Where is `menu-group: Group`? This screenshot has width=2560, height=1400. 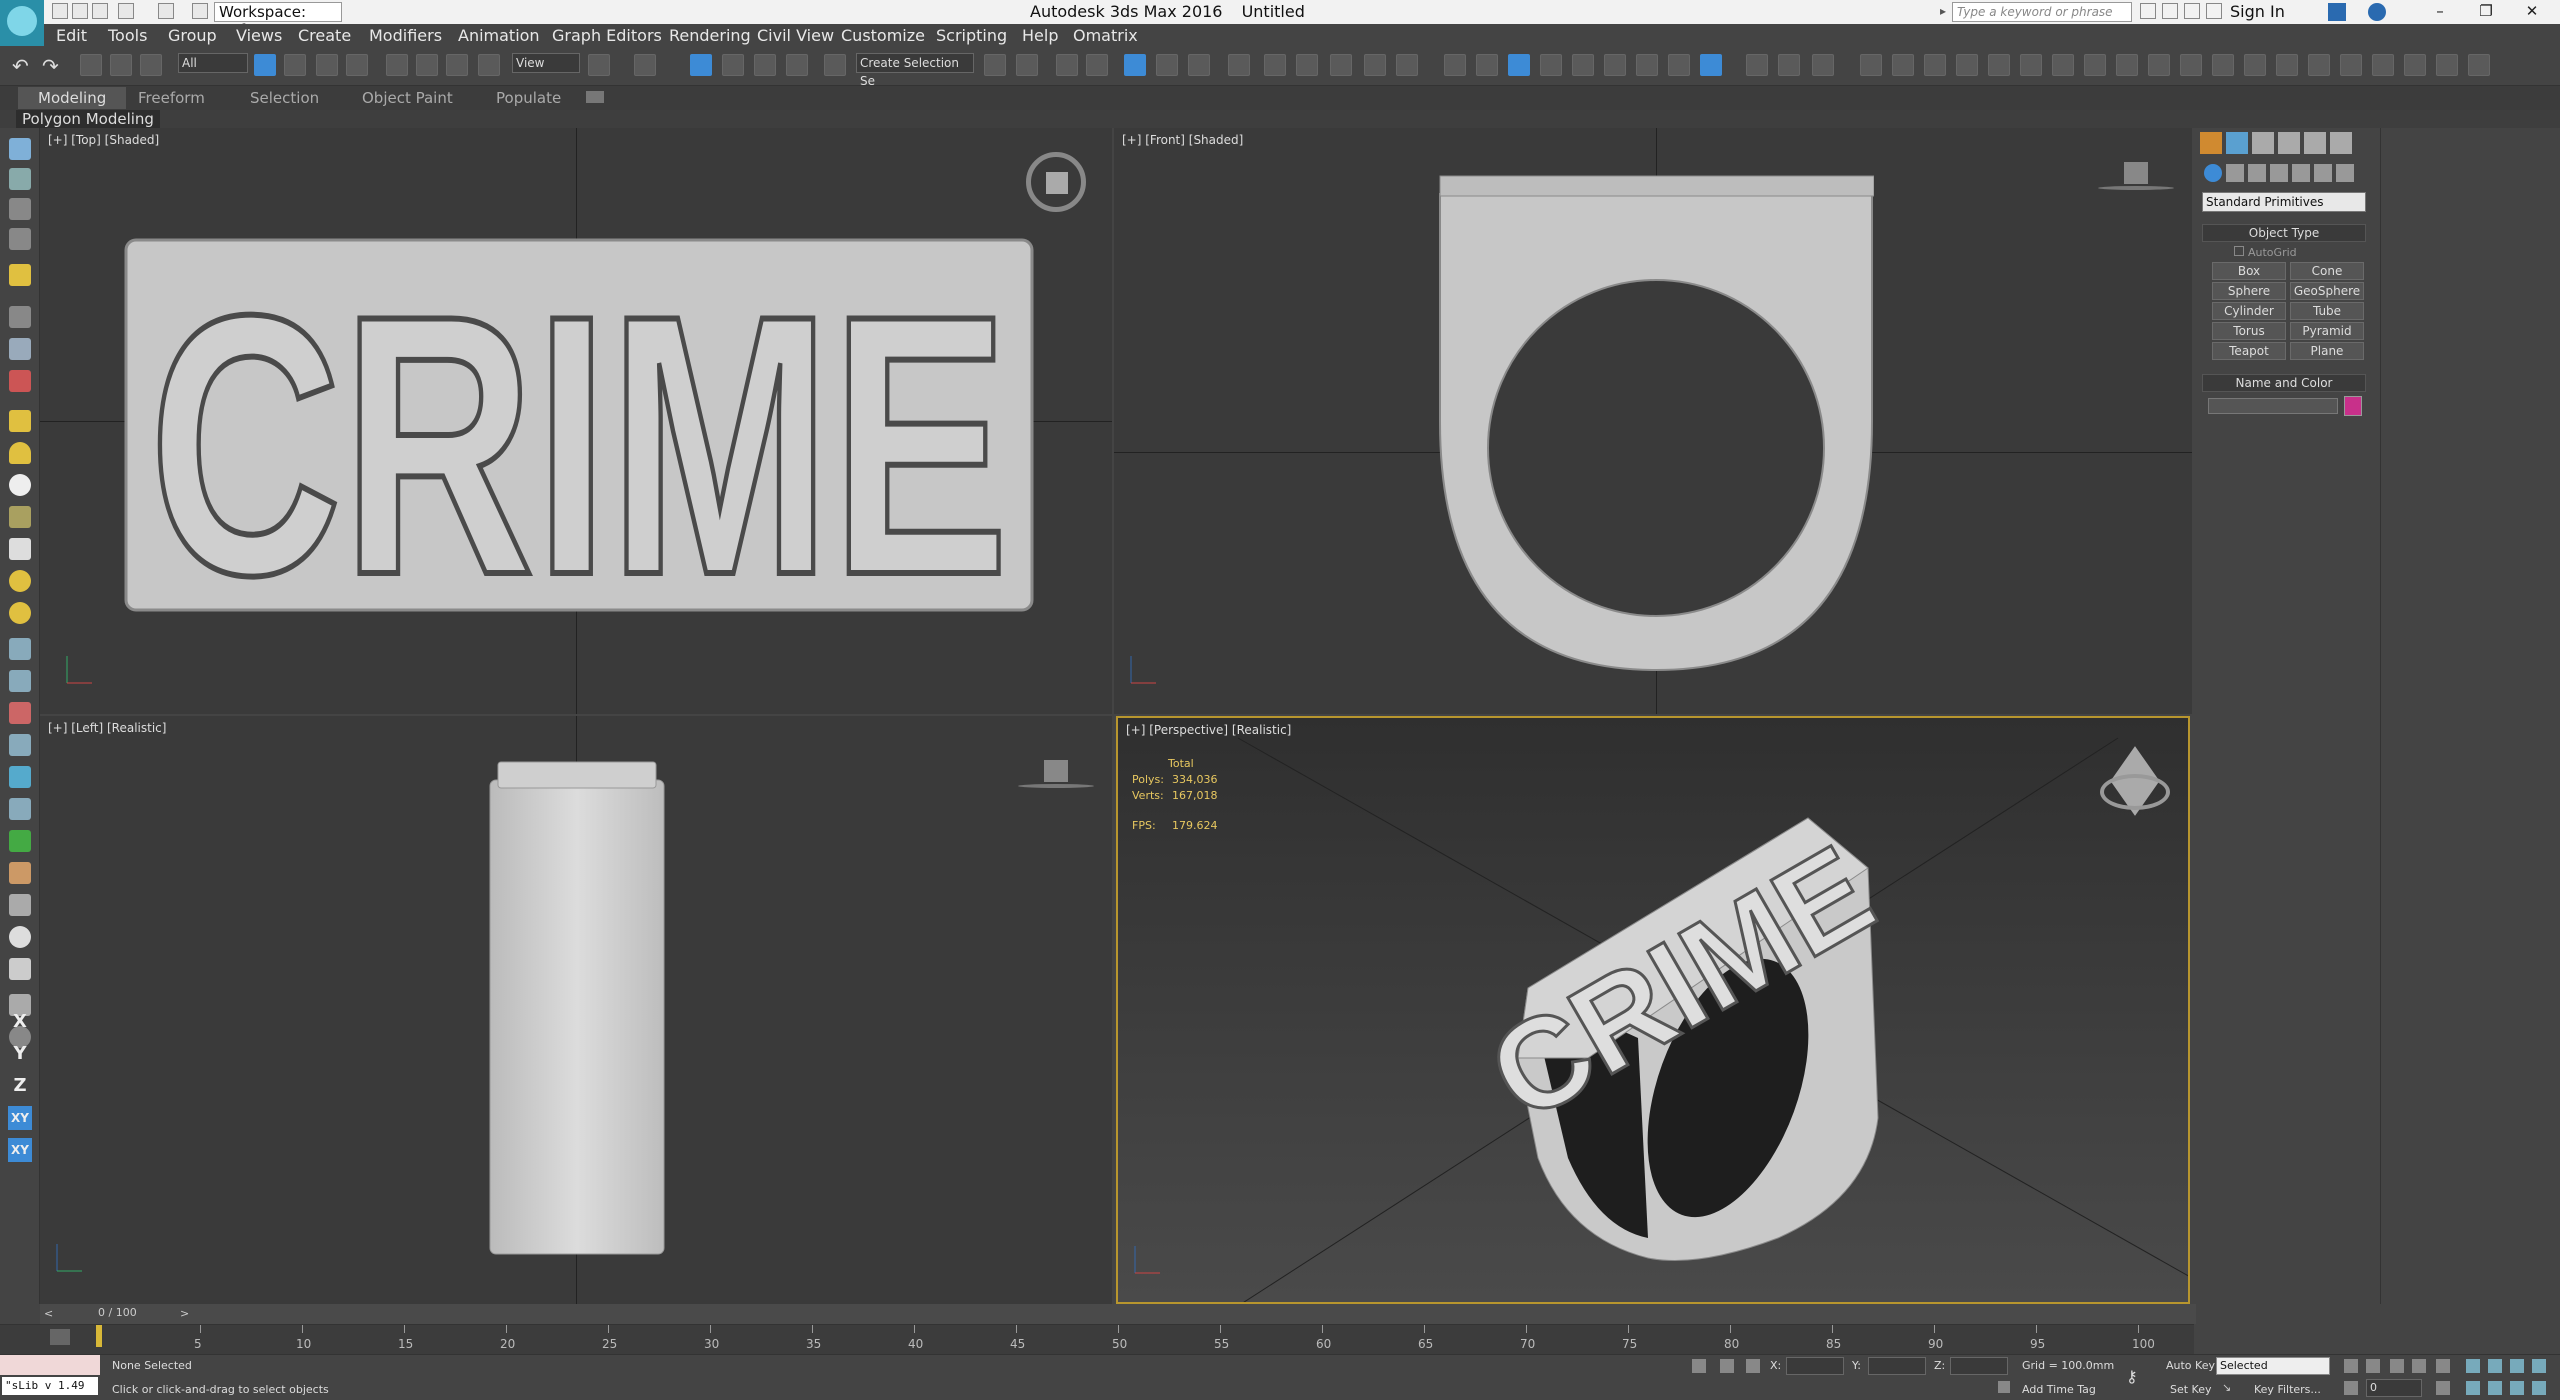 menu-group: Group is located at coordinates (192, 35).